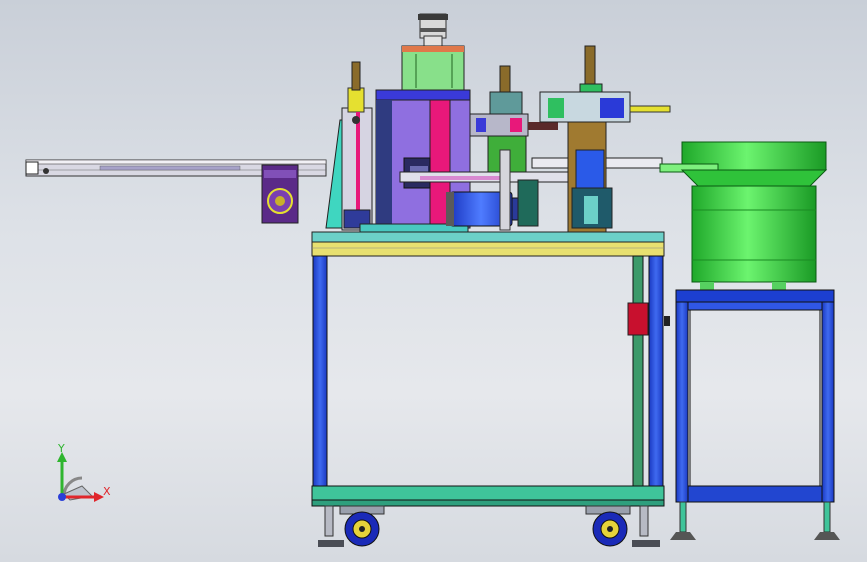 The image size is (867, 562). What do you see at coordinates (84, 472) in the screenshot?
I see `coordinate-triad: Y X` at bounding box center [84, 472].